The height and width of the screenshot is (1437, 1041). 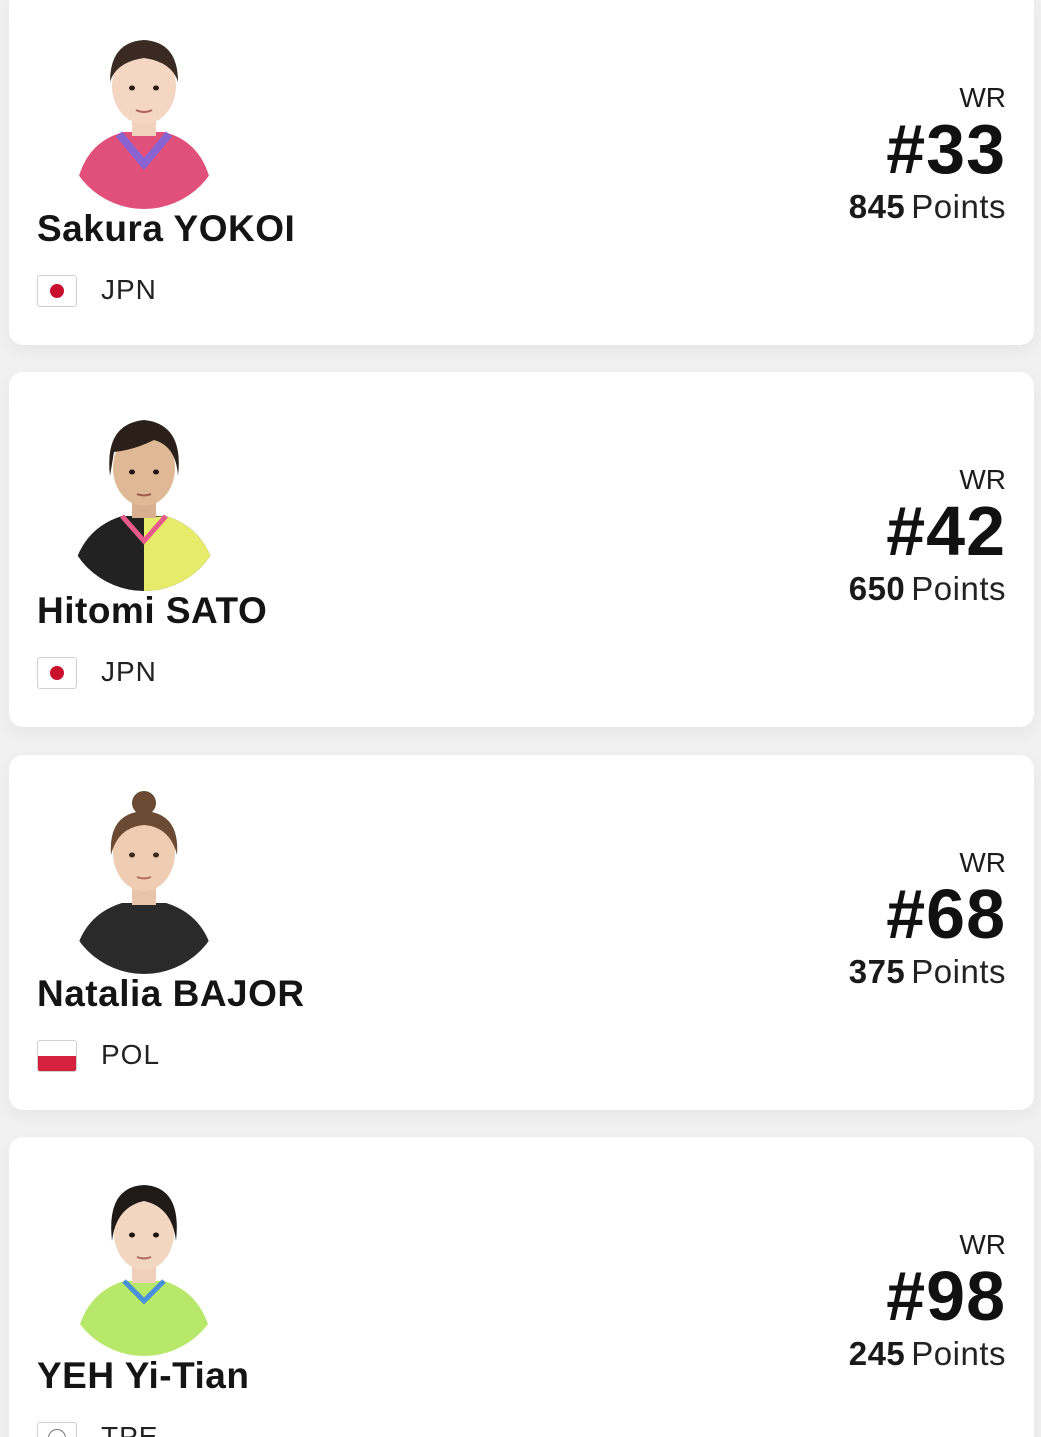 I want to click on points-value: 845, so click(x=877, y=206).